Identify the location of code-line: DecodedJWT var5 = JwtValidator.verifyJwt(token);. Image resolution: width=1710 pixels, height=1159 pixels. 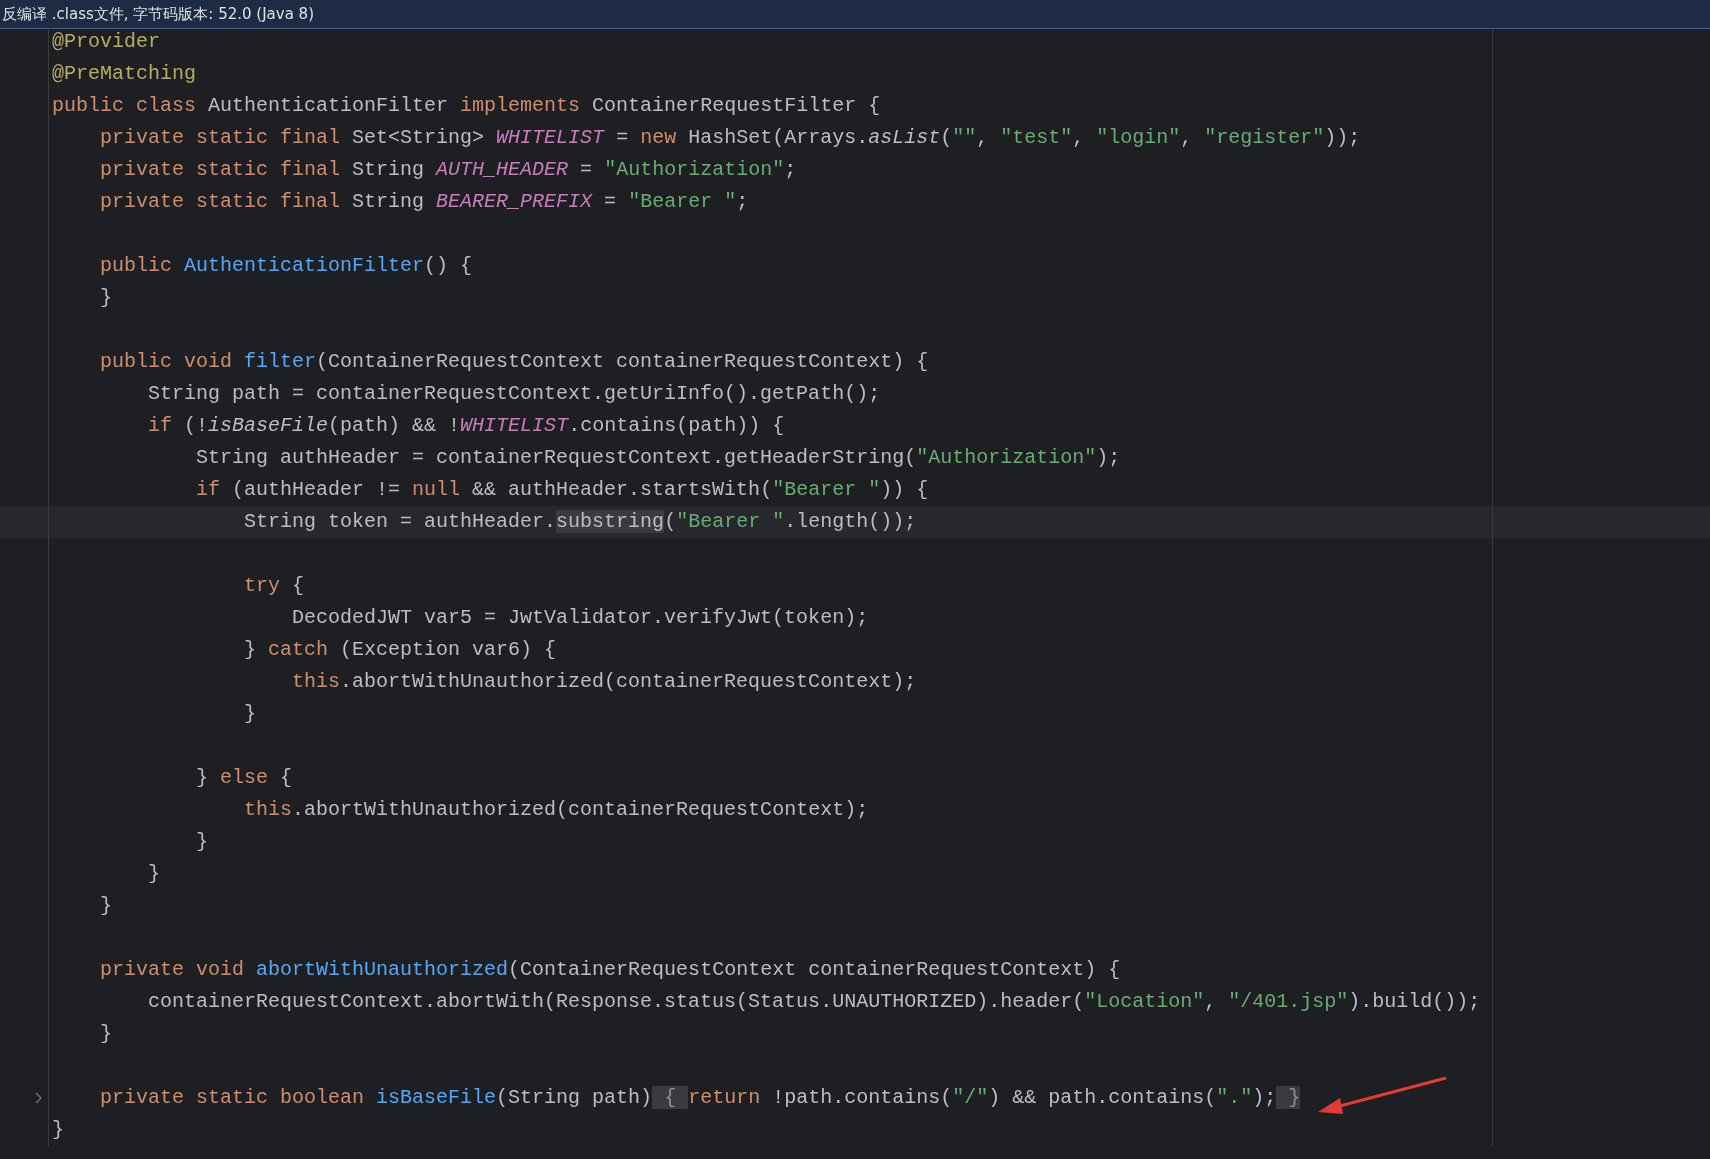
(580, 618).